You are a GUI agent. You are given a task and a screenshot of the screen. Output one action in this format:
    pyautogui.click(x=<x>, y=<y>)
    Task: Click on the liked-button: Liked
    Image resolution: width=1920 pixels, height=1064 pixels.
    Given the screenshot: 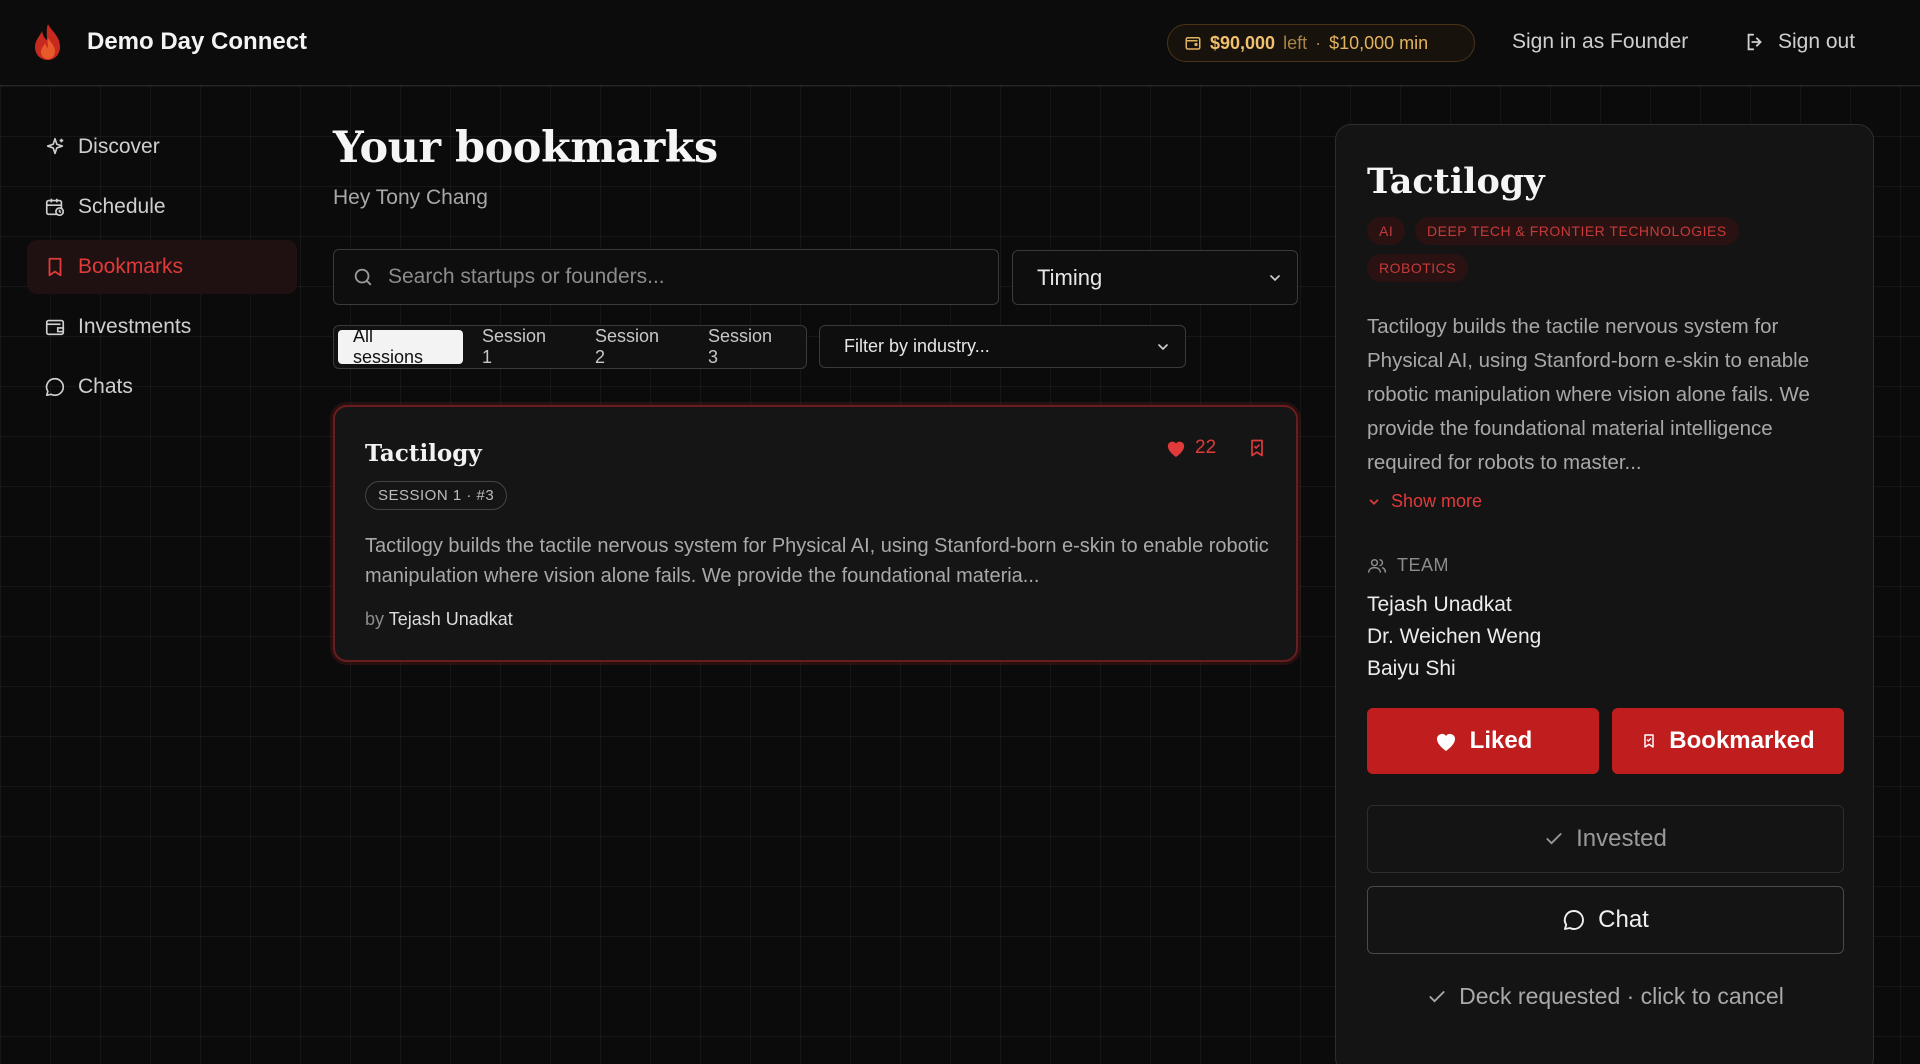 What is the action you would take?
    pyautogui.click(x=1483, y=741)
    